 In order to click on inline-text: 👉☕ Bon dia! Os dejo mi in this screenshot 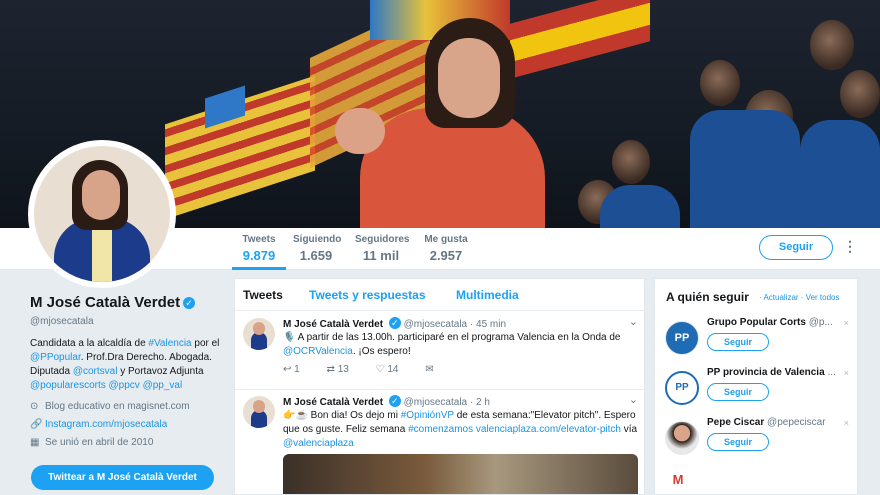, I will do `click(342, 415)`.